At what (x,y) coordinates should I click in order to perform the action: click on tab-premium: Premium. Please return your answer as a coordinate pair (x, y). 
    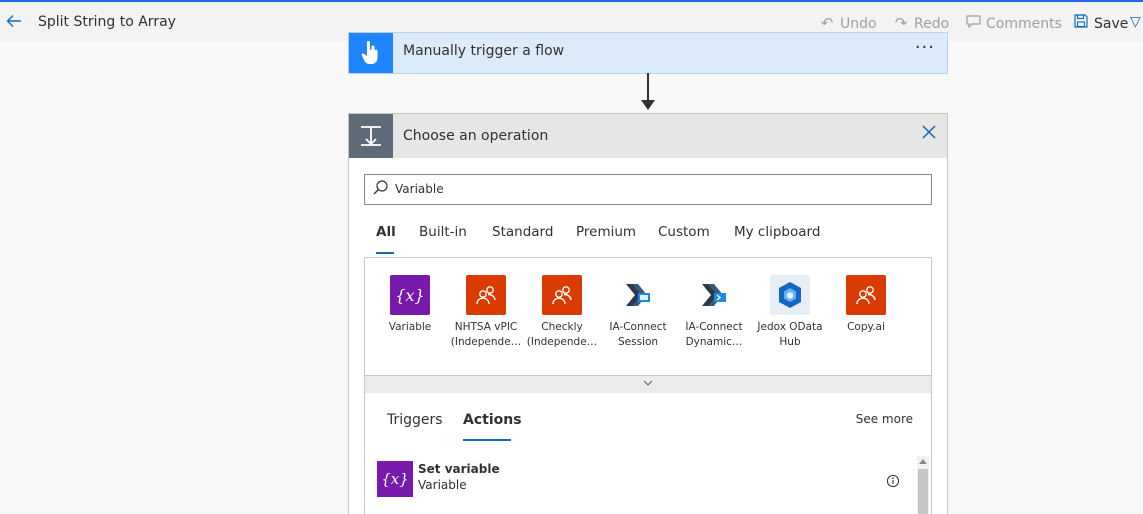
    Looking at the image, I should click on (606, 232).